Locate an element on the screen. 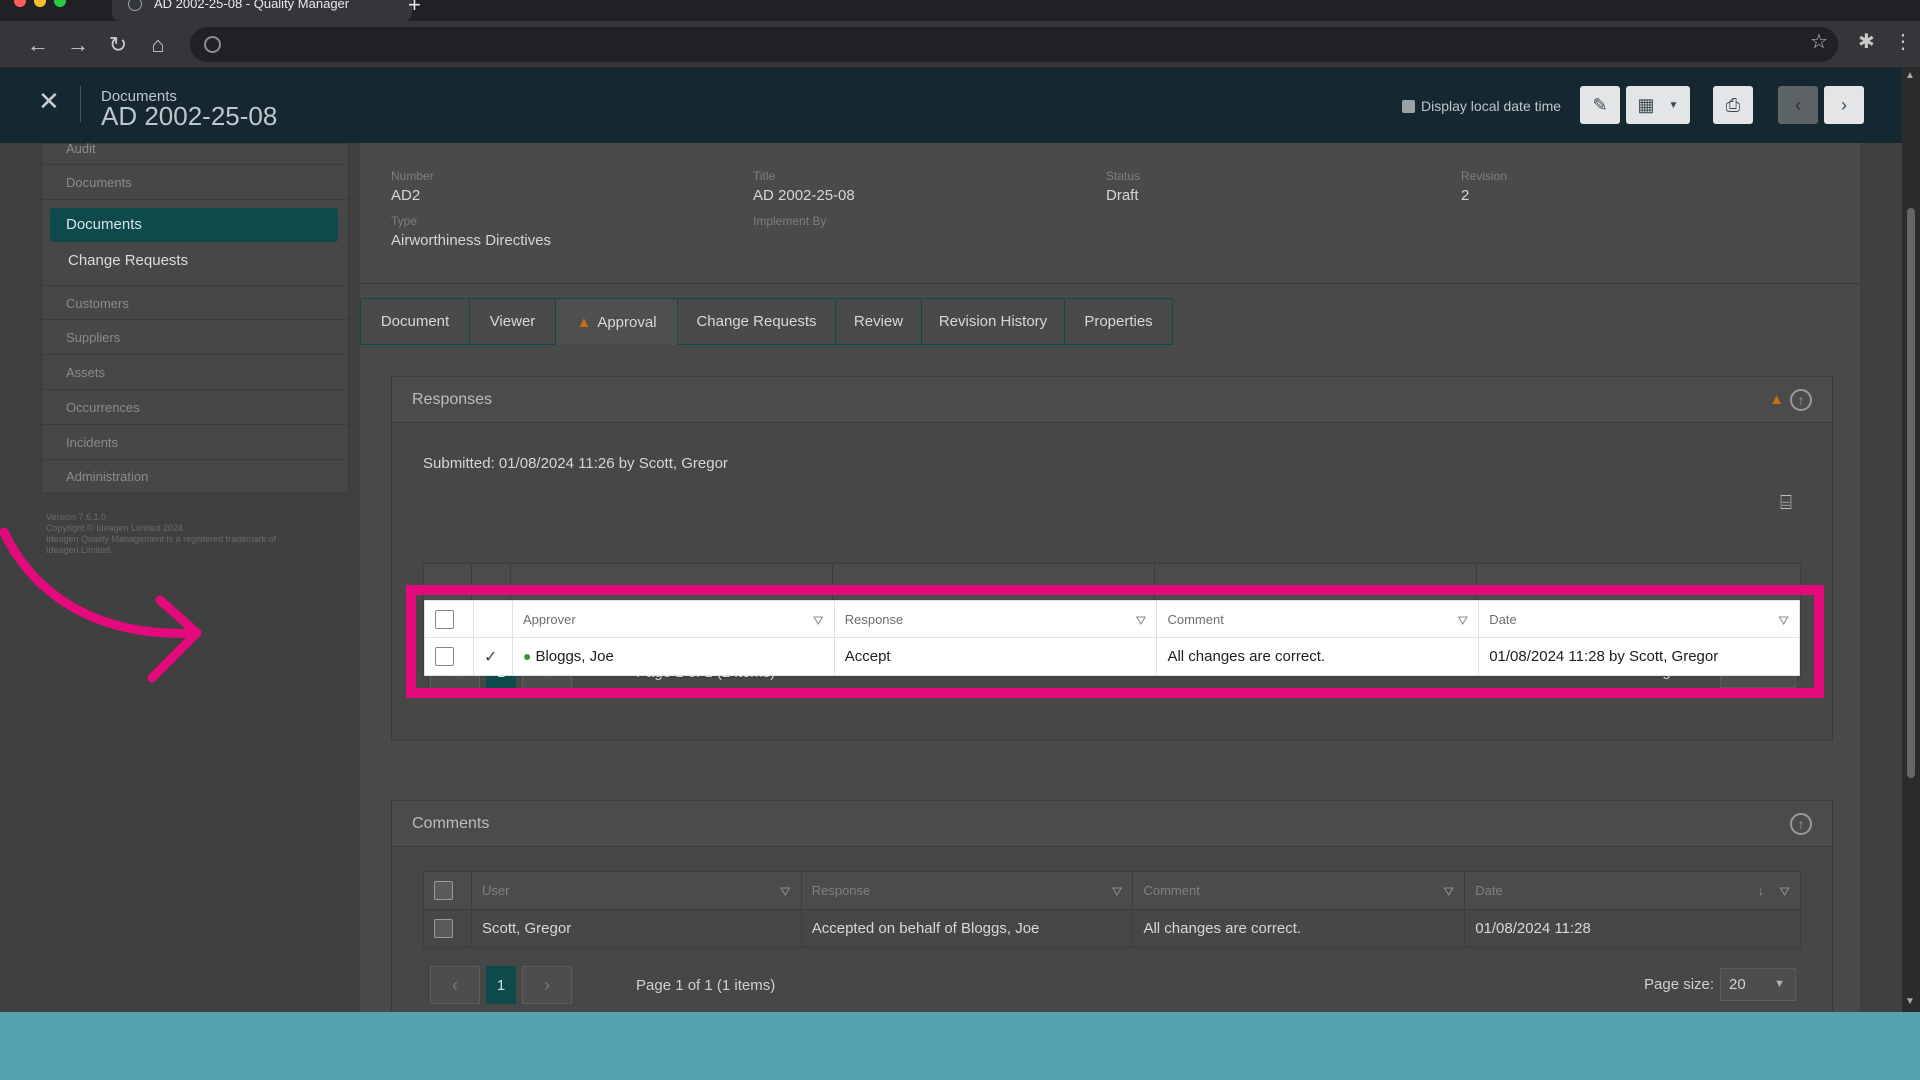 This screenshot has height=1080, width=1920. address-bar is located at coordinates (1014, 44).